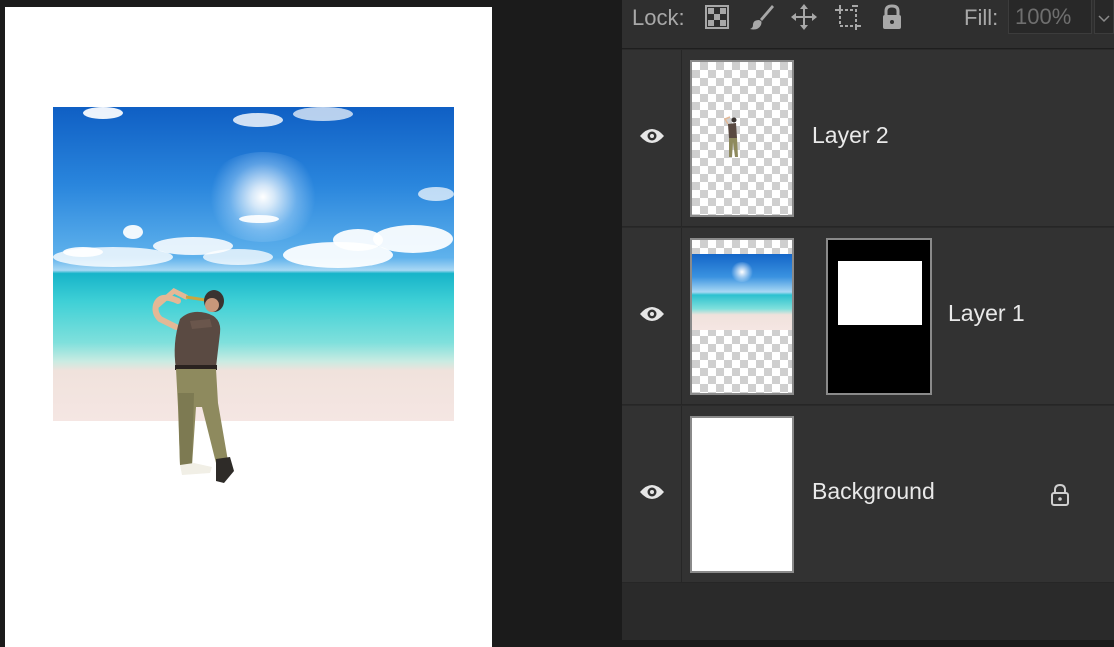 This screenshot has width=1114, height=647. I want to click on layer-row-background: Background, so click(868, 494).